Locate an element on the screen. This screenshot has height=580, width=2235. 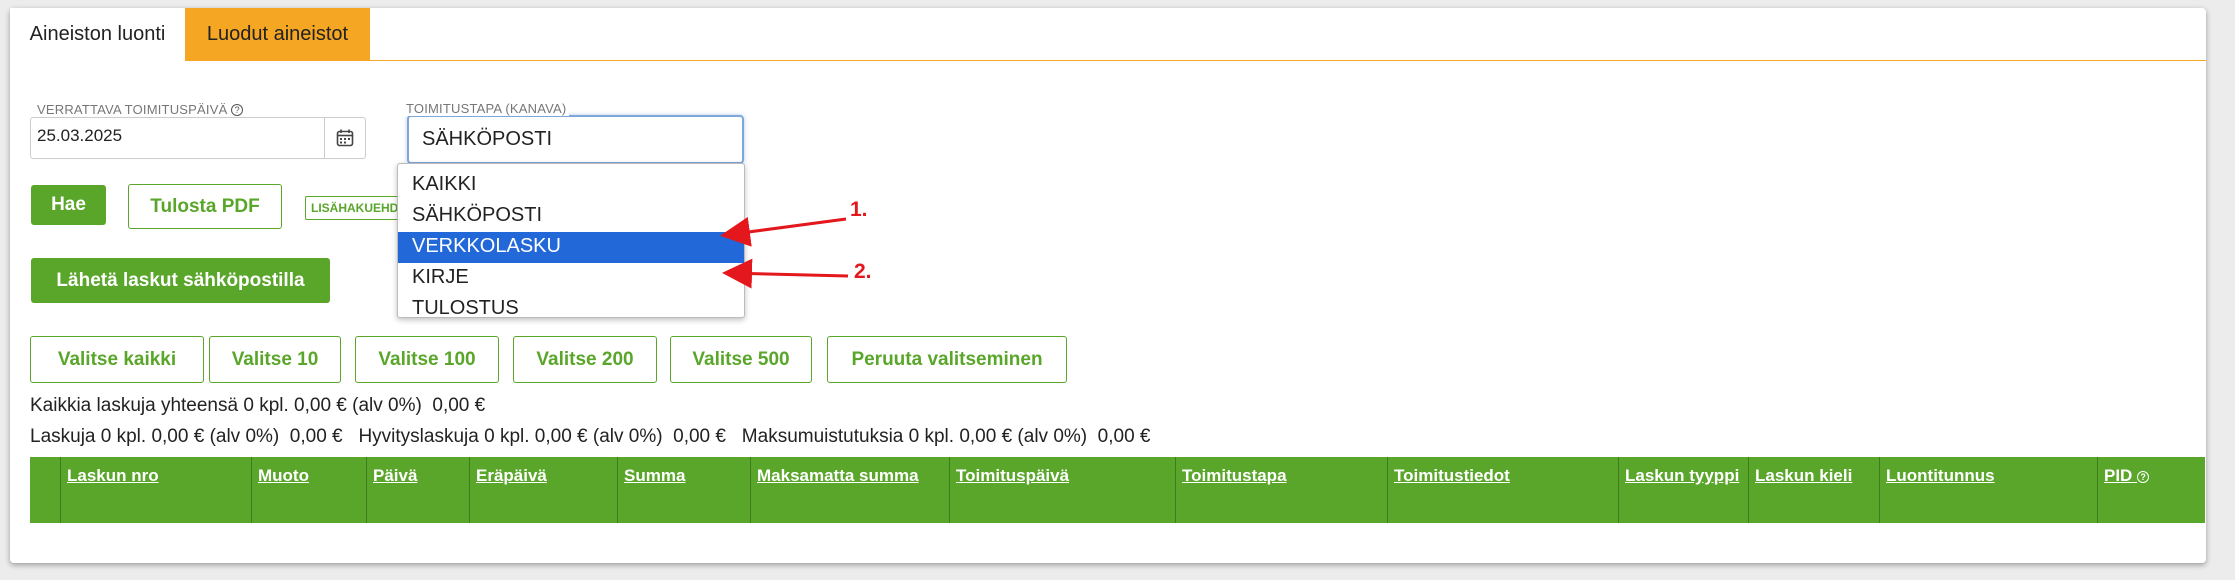
annotation-label-2: 2. is located at coordinates (863, 271).